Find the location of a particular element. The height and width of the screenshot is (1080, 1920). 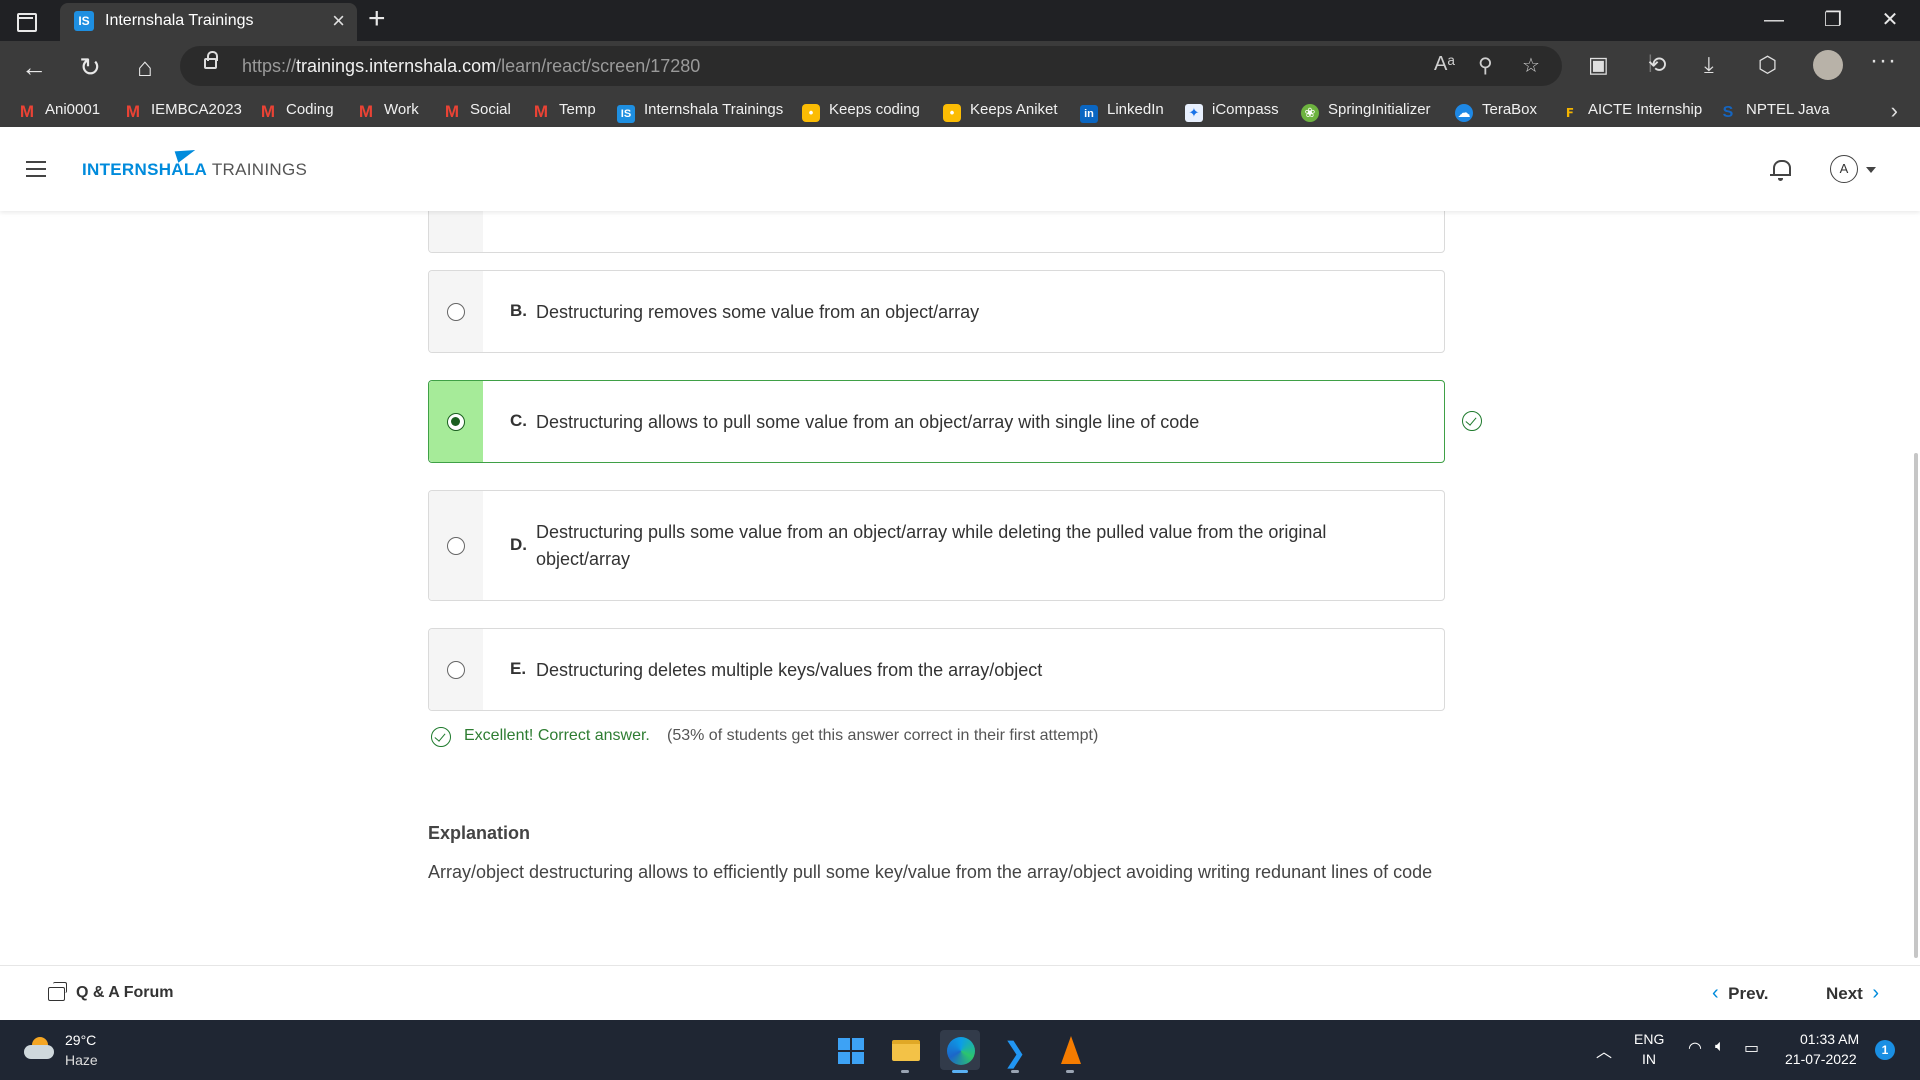

restore-icon: ❐ is located at coordinates (1833, 20).